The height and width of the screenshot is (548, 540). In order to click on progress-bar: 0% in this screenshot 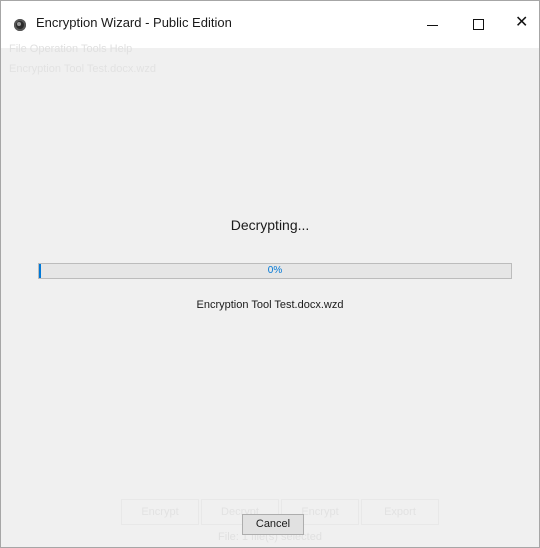, I will do `click(275, 271)`.